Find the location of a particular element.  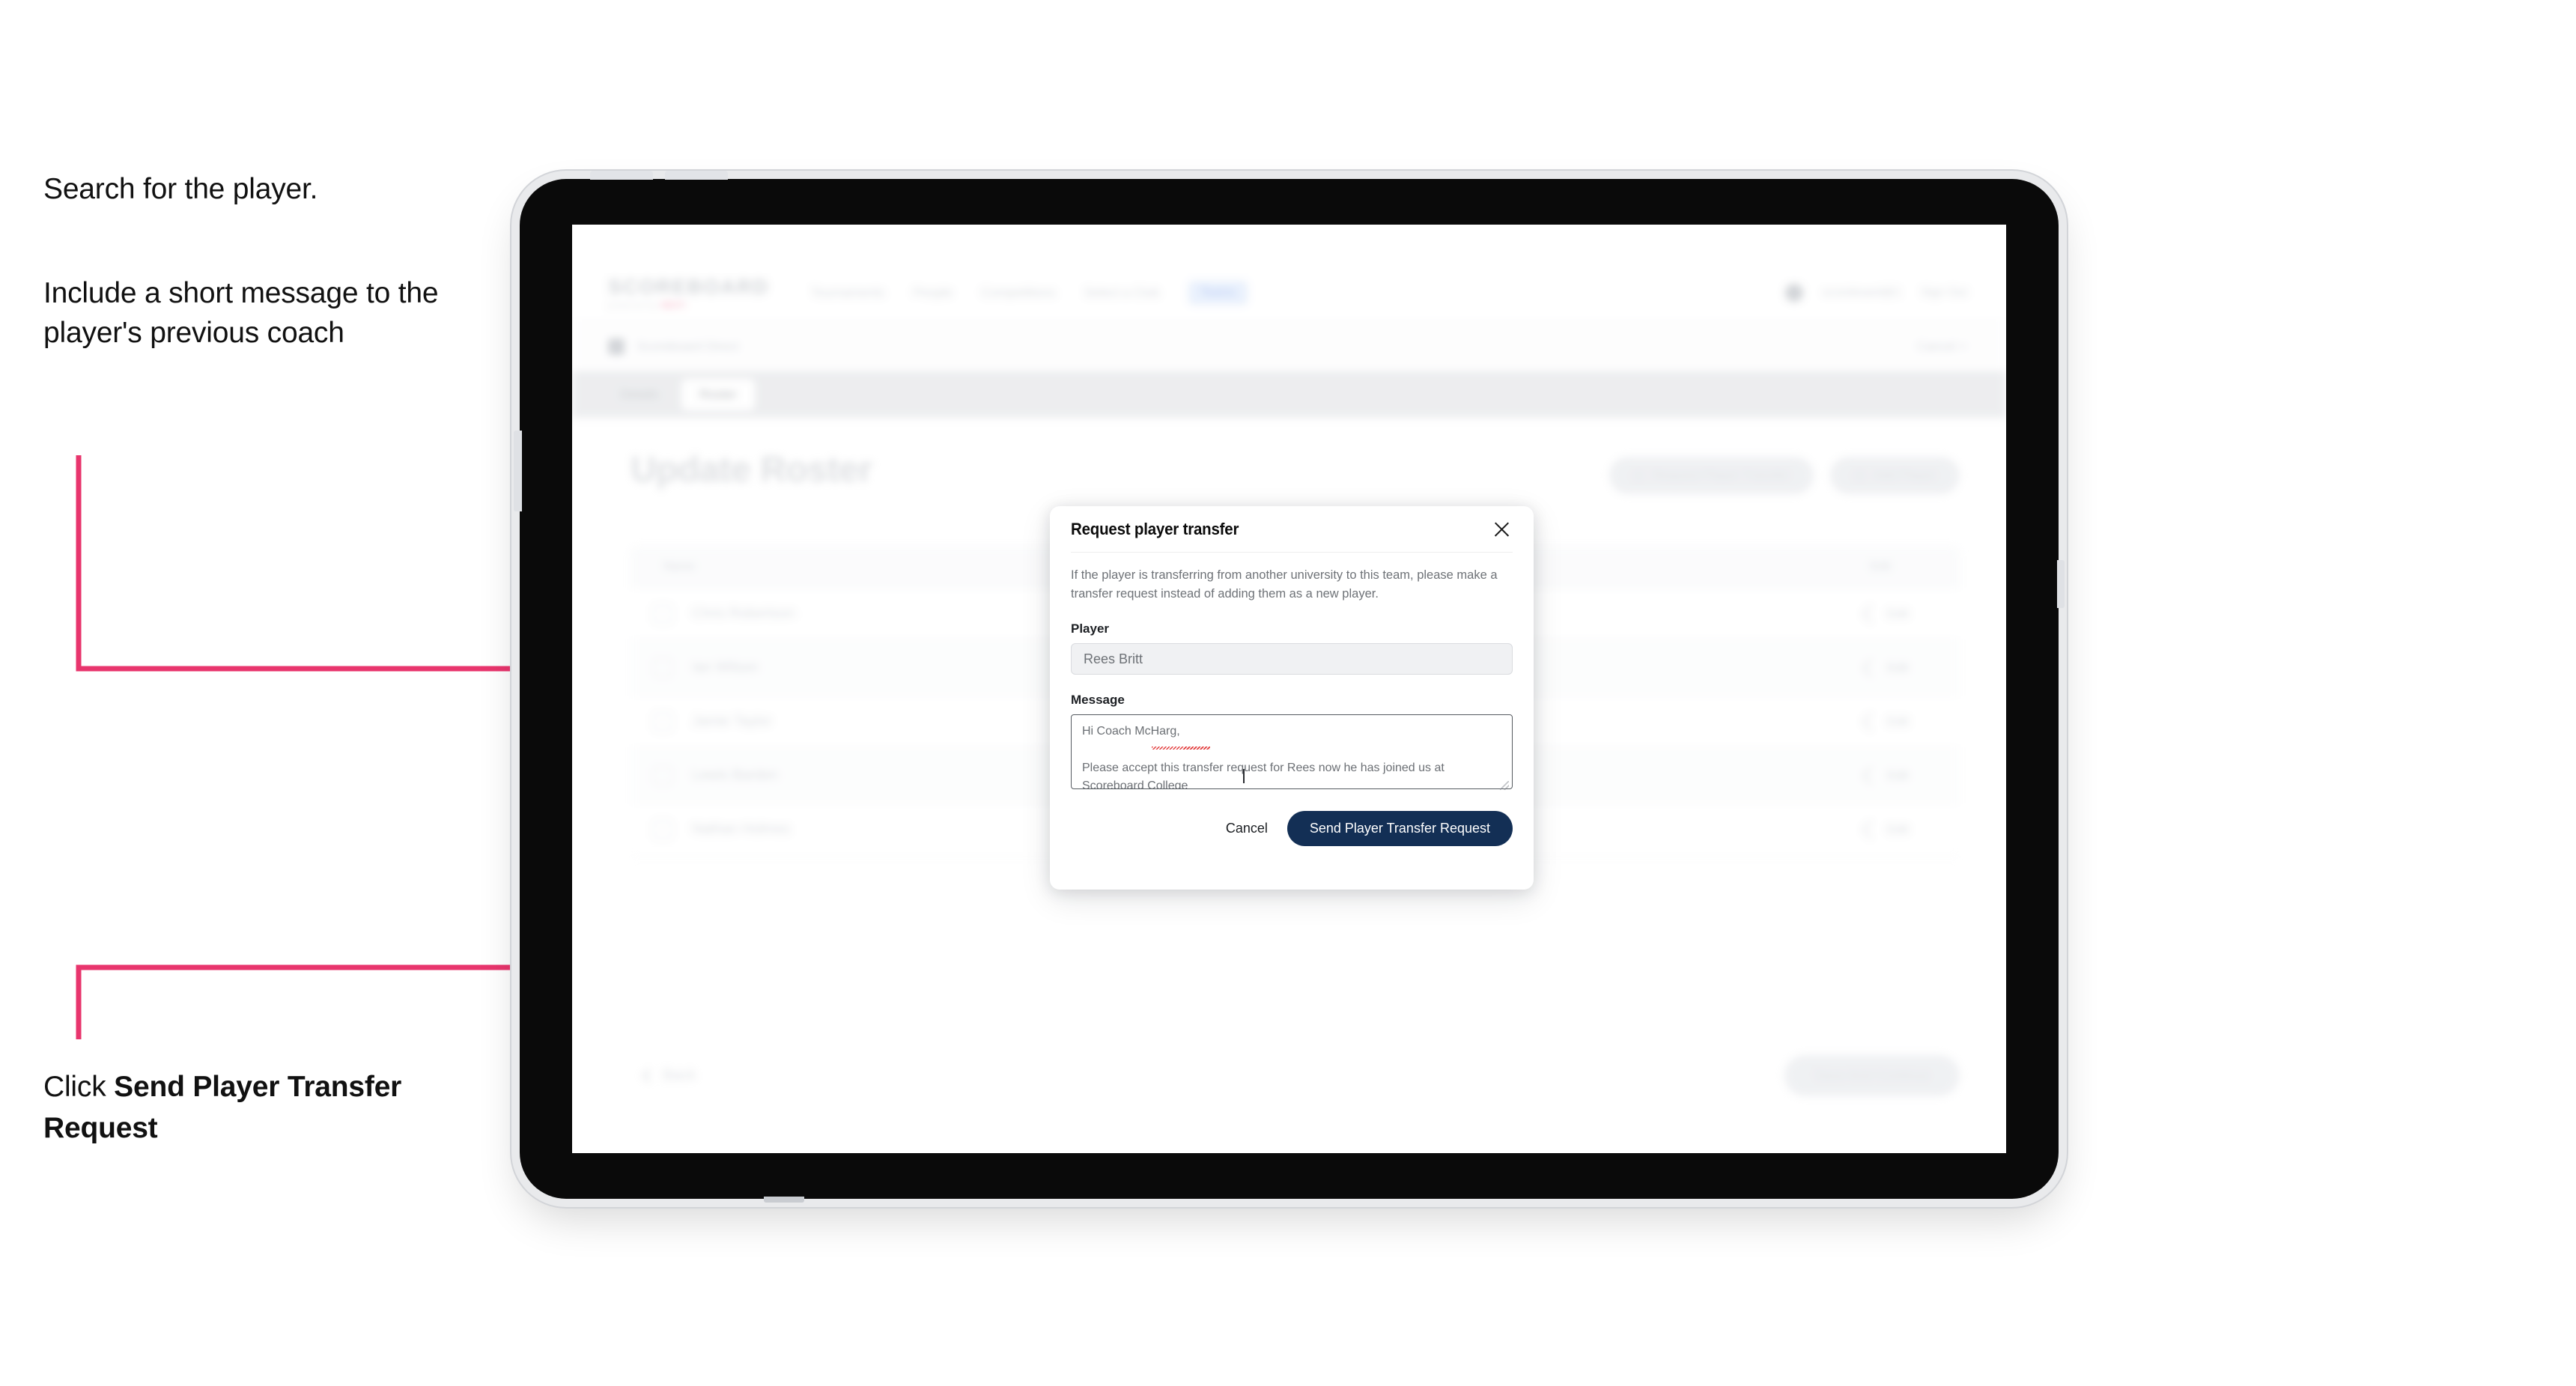

annotation-search-player: Search for the player. is located at coordinates (180, 189).